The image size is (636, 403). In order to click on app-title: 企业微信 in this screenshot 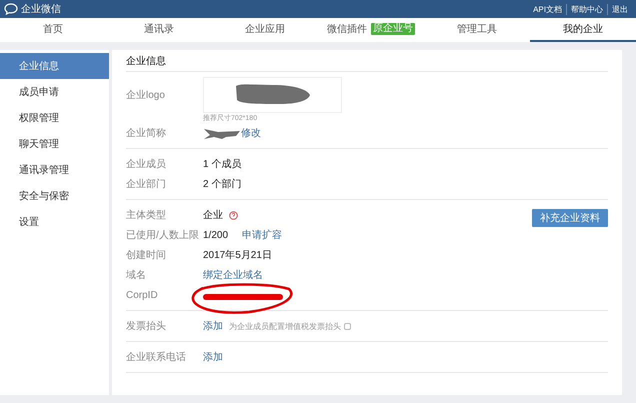, I will do `click(41, 9)`.